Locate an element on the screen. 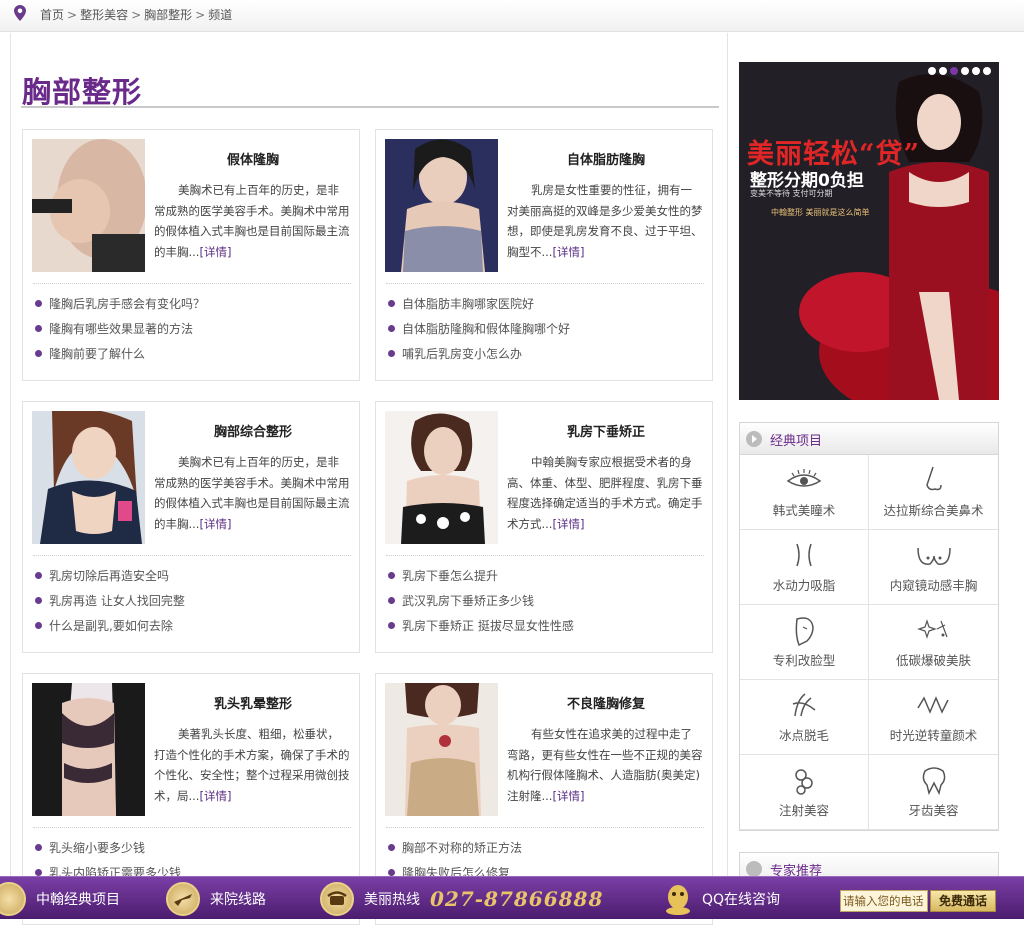 The width and height of the screenshot is (1024, 925). breadcrumb-current: 频道 is located at coordinates (220, 15).